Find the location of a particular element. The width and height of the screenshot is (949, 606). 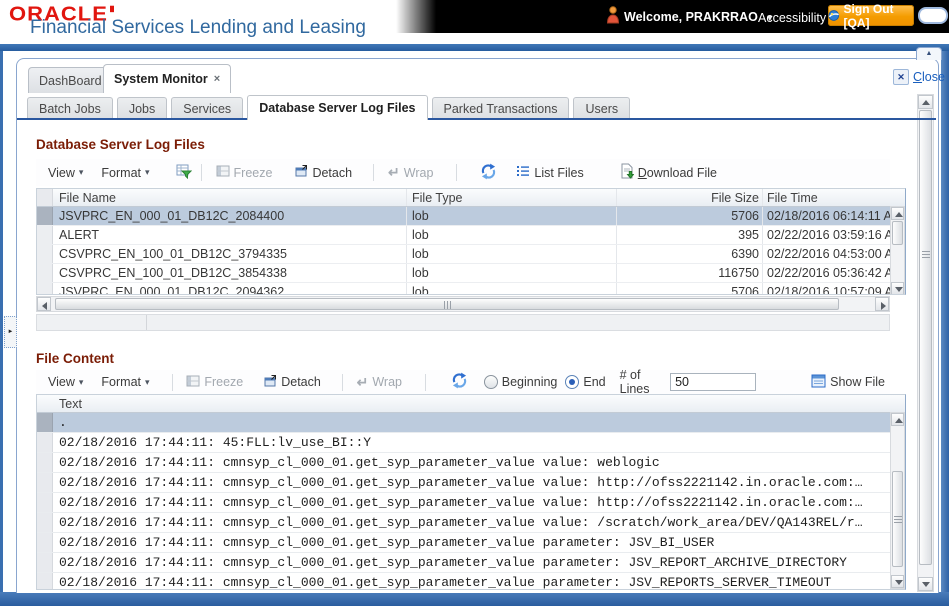

cell-file-size: 395 is located at coordinates (690, 235).